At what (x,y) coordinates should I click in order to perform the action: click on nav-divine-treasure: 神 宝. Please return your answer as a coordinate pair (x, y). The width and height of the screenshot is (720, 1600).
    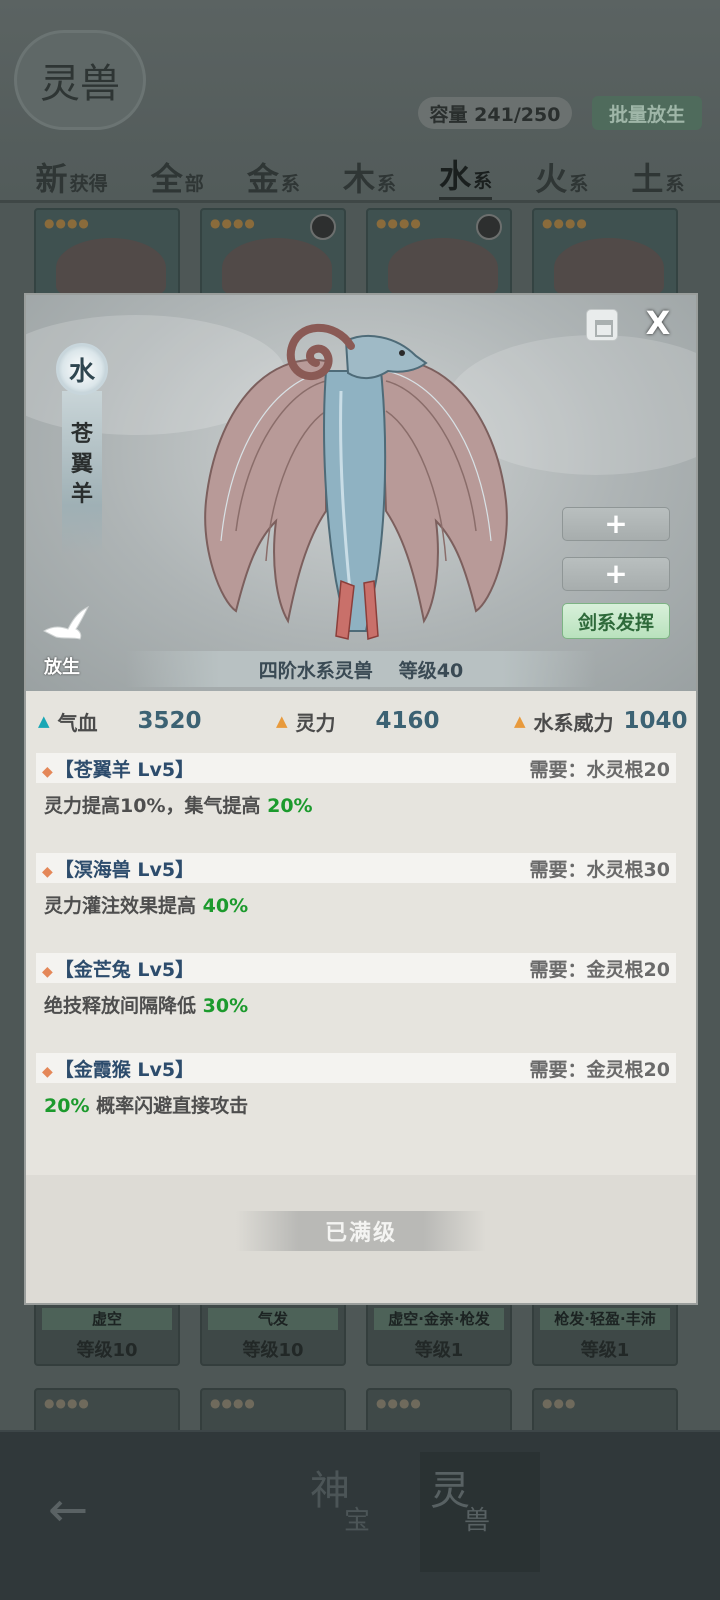
    Looking at the image, I should click on (360, 1512).